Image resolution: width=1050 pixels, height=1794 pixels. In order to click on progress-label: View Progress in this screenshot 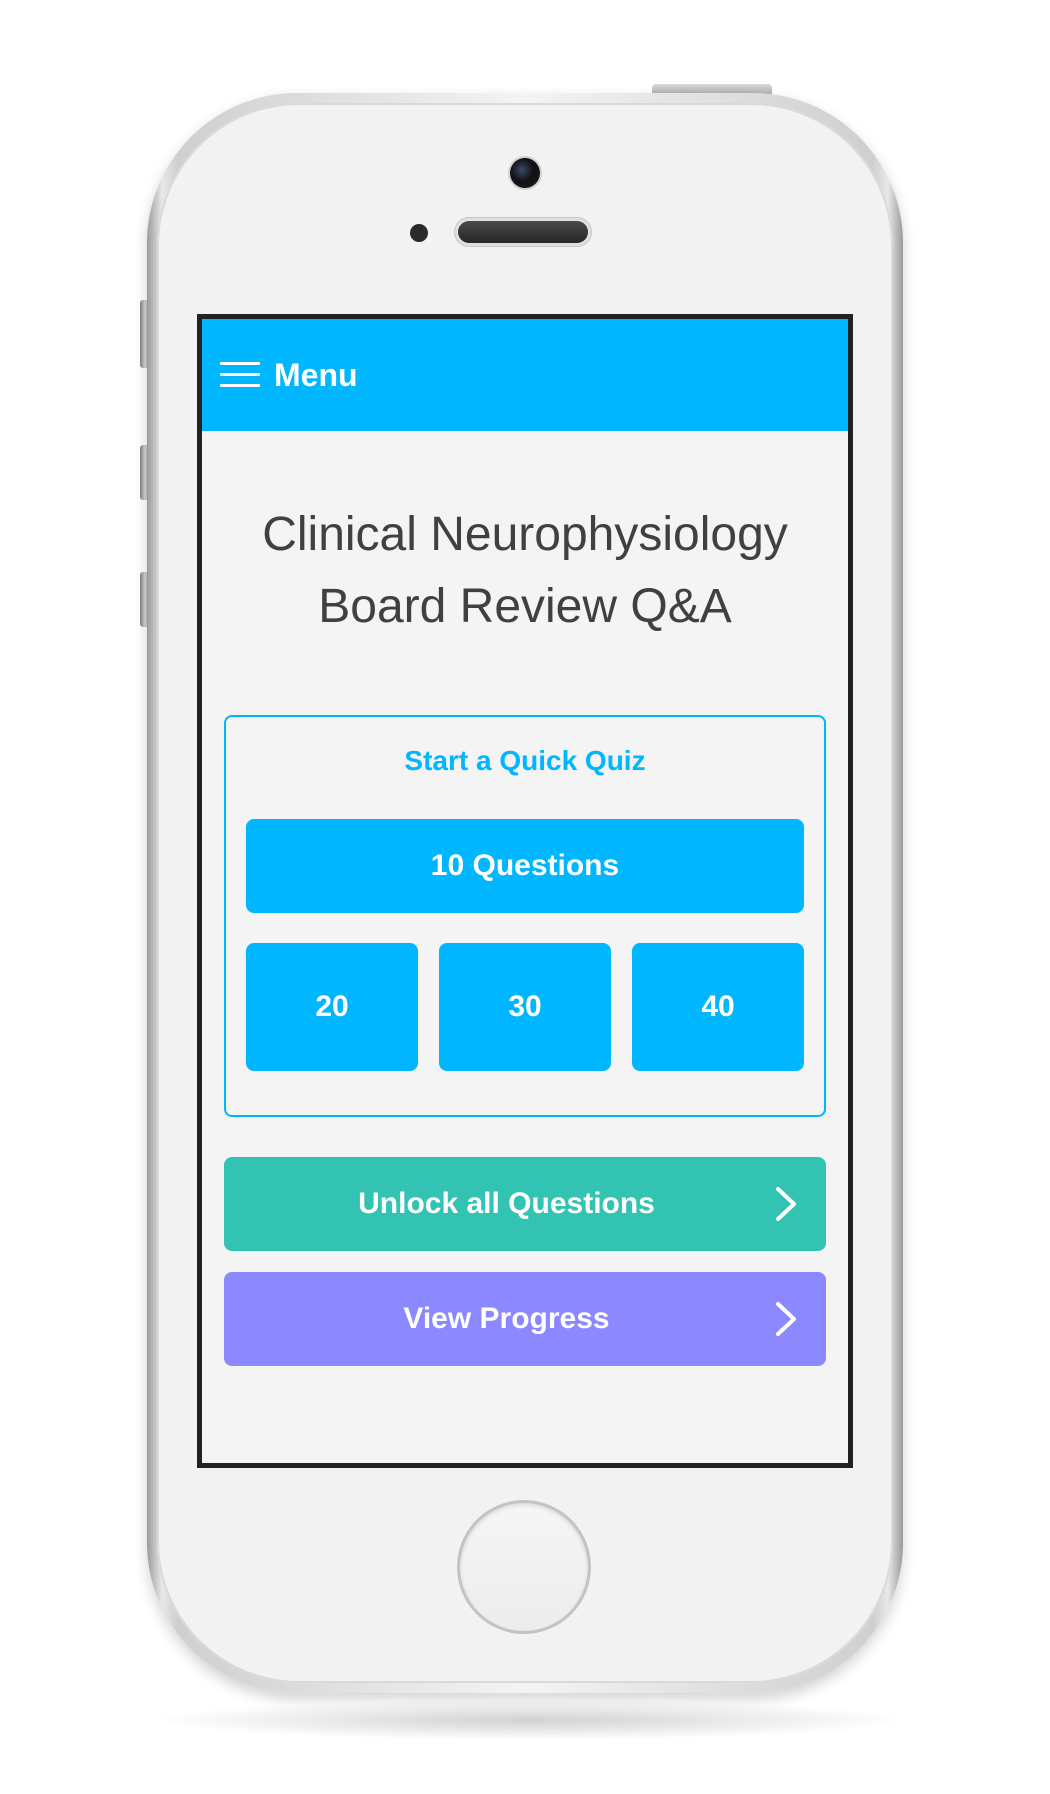, I will do `click(506, 1318)`.